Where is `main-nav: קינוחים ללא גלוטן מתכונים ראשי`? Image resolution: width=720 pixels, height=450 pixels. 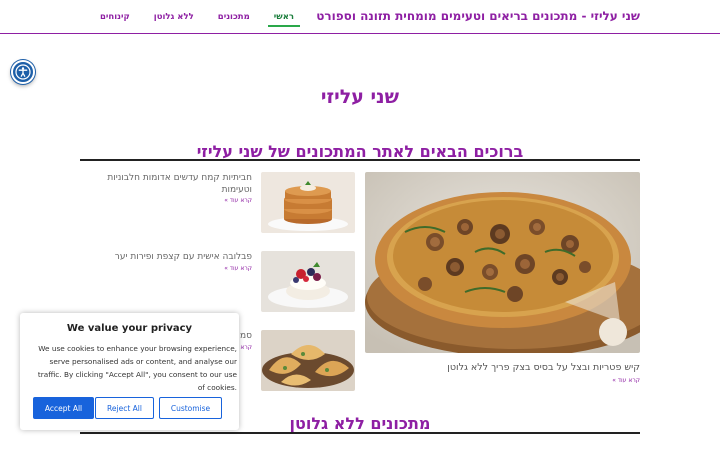 main-nav: קינוחים ללא גלוטן מתכונים ראשי is located at coordinates (197, 16).